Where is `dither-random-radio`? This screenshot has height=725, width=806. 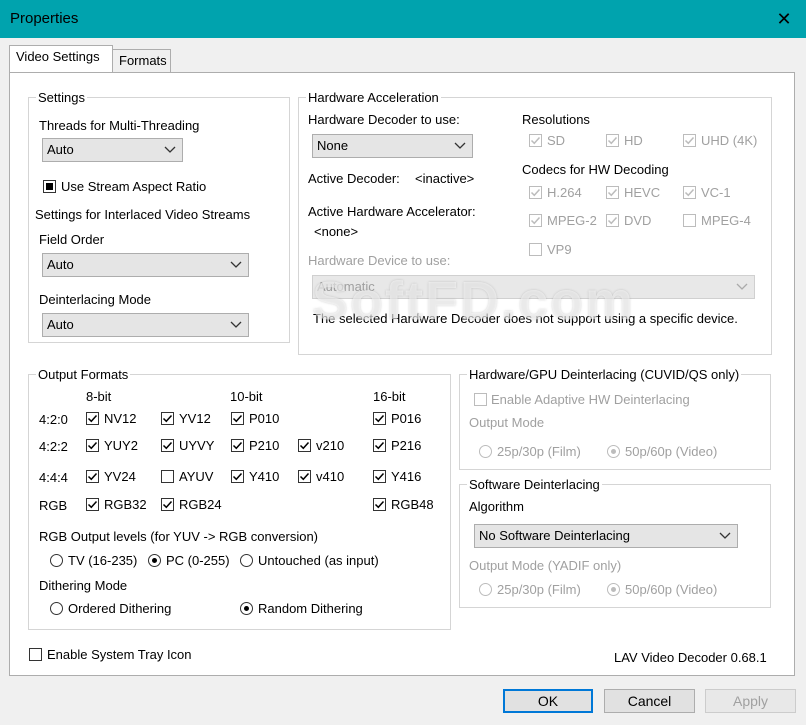 dither-random-radio is located at coordinates (246, 608).